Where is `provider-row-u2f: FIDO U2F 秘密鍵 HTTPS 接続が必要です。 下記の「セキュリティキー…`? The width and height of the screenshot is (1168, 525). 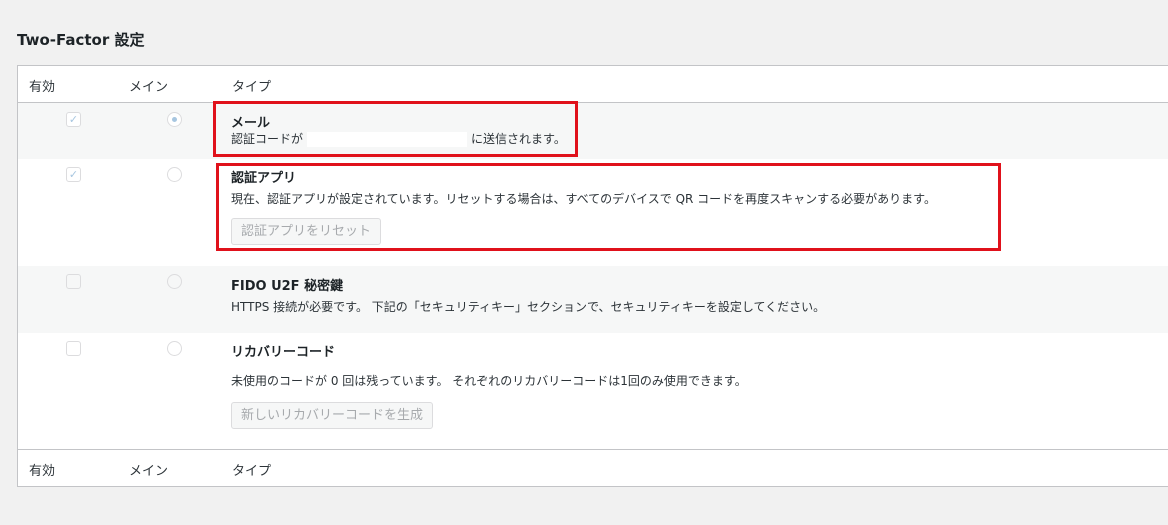 provider-row-u2f: FIDO U2F 秘密鍵 HTTPS 接続が必要です。 下記の「セキュリティキー… is located at coordinates (593, 299).